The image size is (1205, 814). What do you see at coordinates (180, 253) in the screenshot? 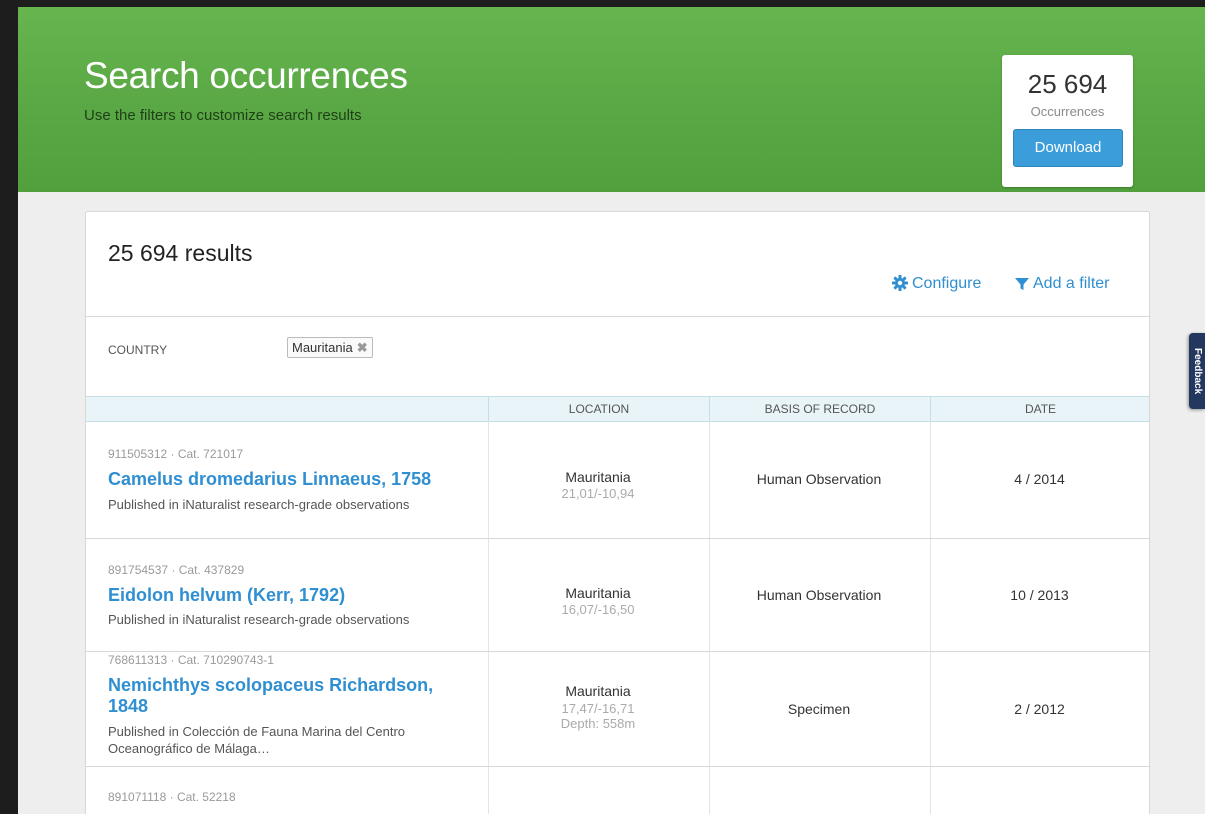
I see `results-count: 25 694 results` at bounding box center [180, 253].